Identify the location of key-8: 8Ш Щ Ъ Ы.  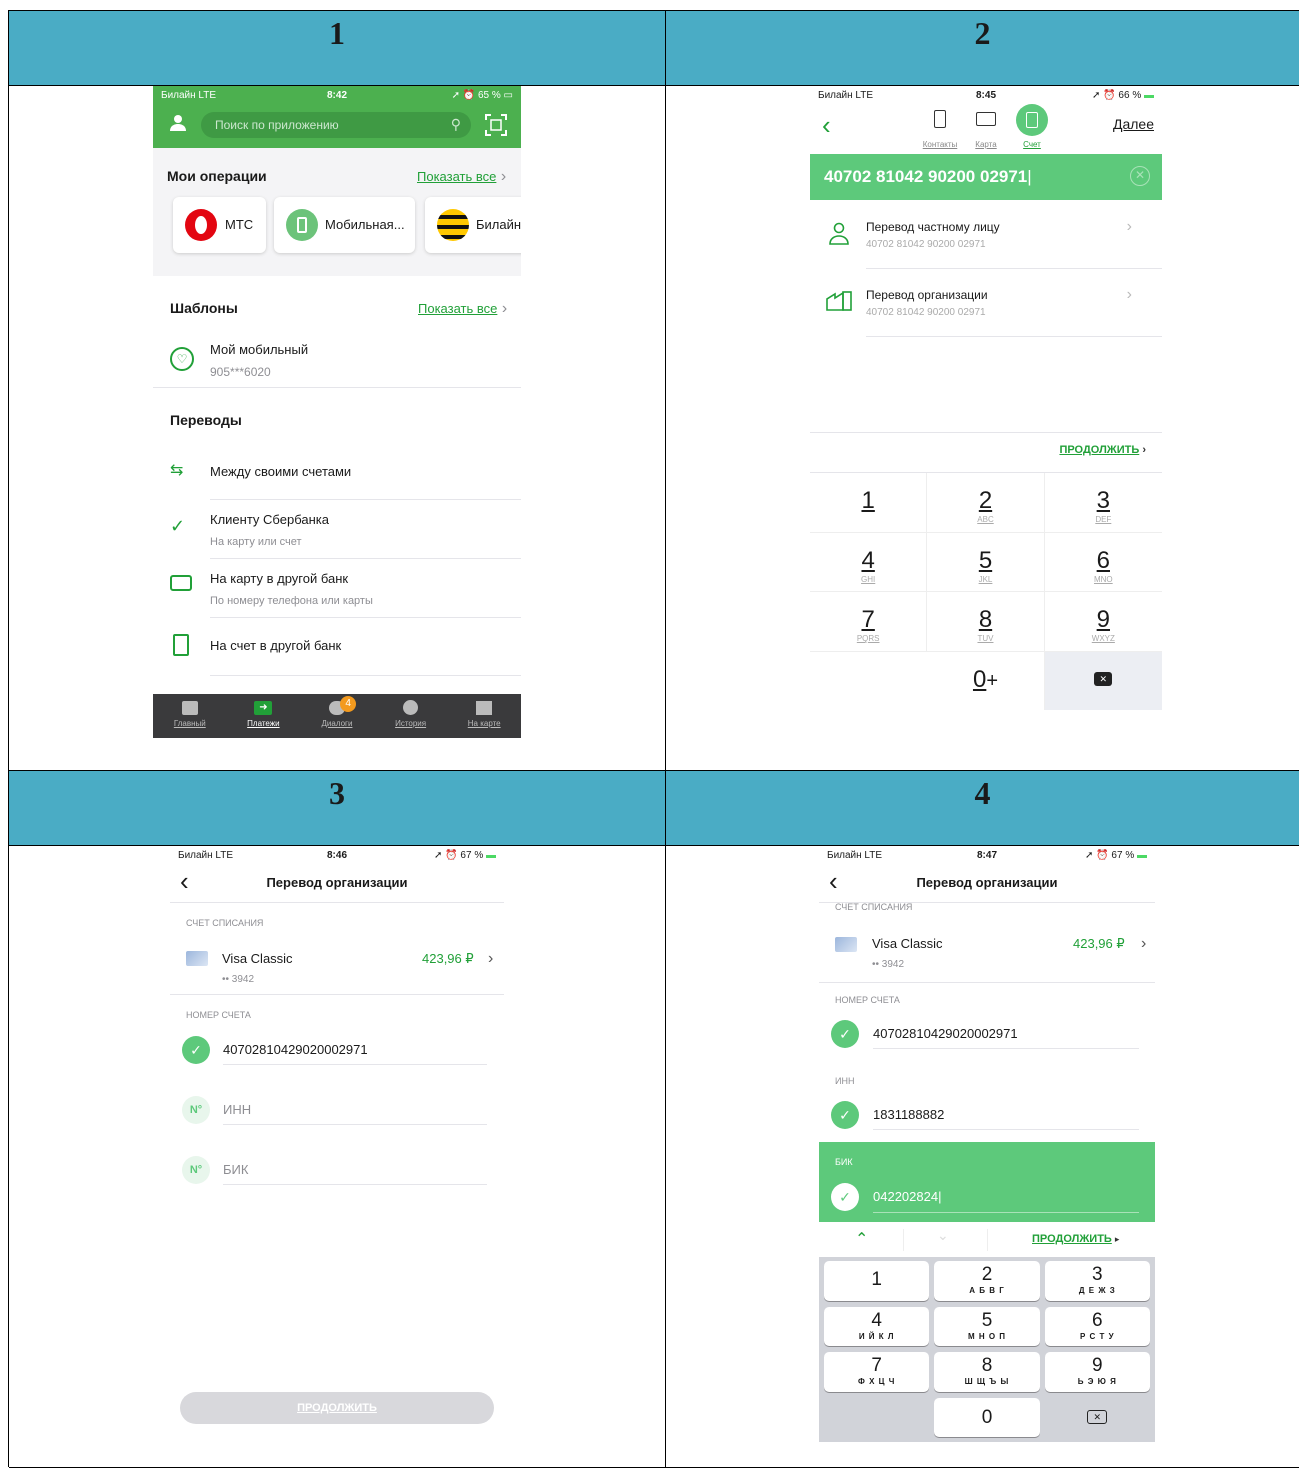
(987, 1372).